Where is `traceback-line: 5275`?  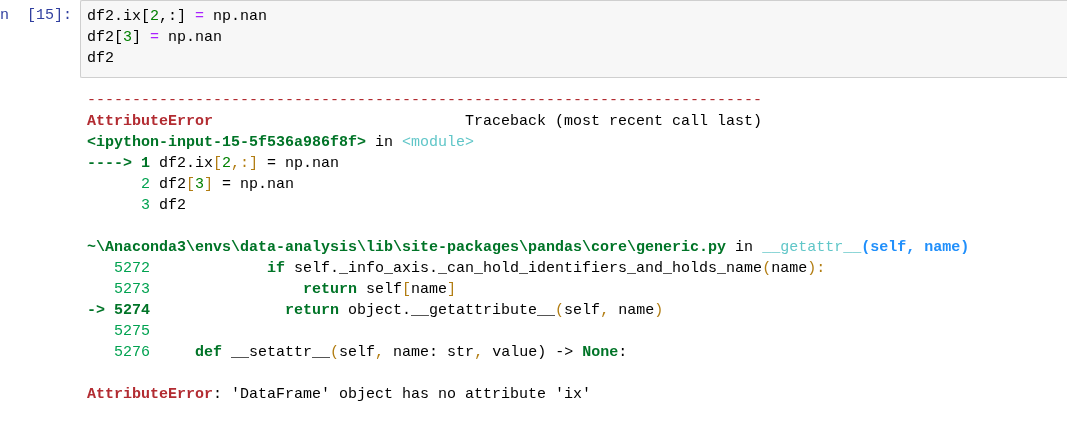
traceback-line: 5275 is located at coordinates (132, 332).